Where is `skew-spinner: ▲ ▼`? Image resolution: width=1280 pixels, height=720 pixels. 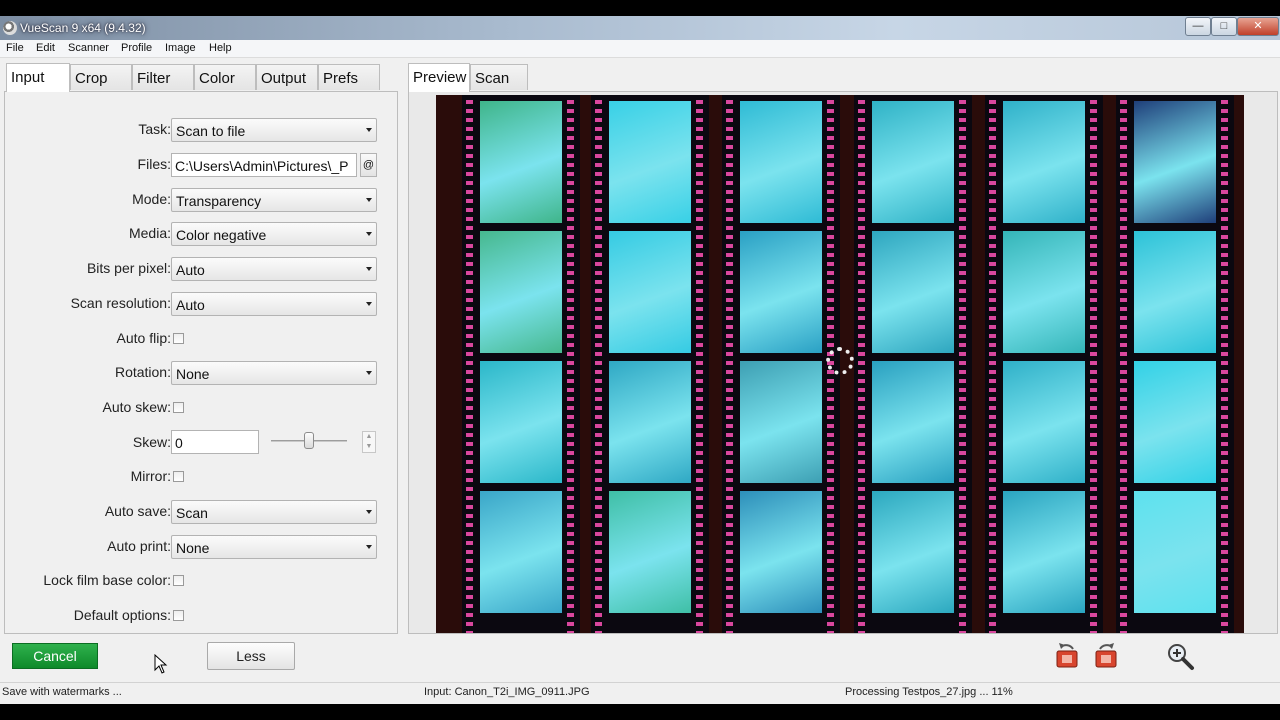
skew-spinner: ▲ ▼ is located at coordinates (369, 442).